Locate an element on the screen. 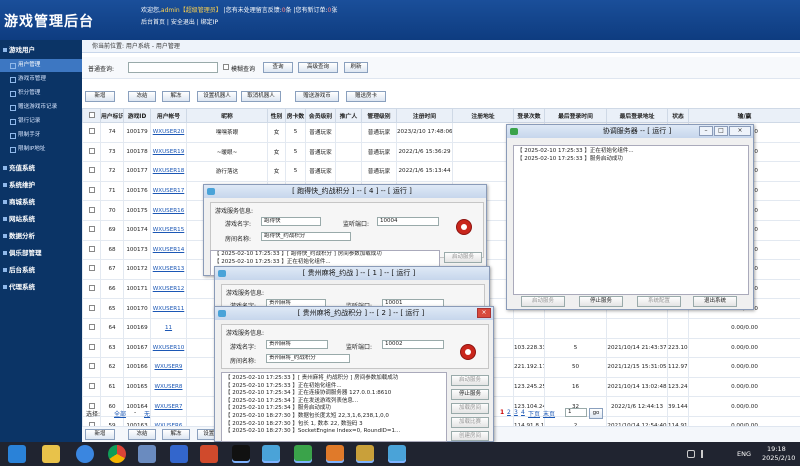 This screenshot has width=800, height=466. language-indicator: ENG is located at coordinates (744, 454).